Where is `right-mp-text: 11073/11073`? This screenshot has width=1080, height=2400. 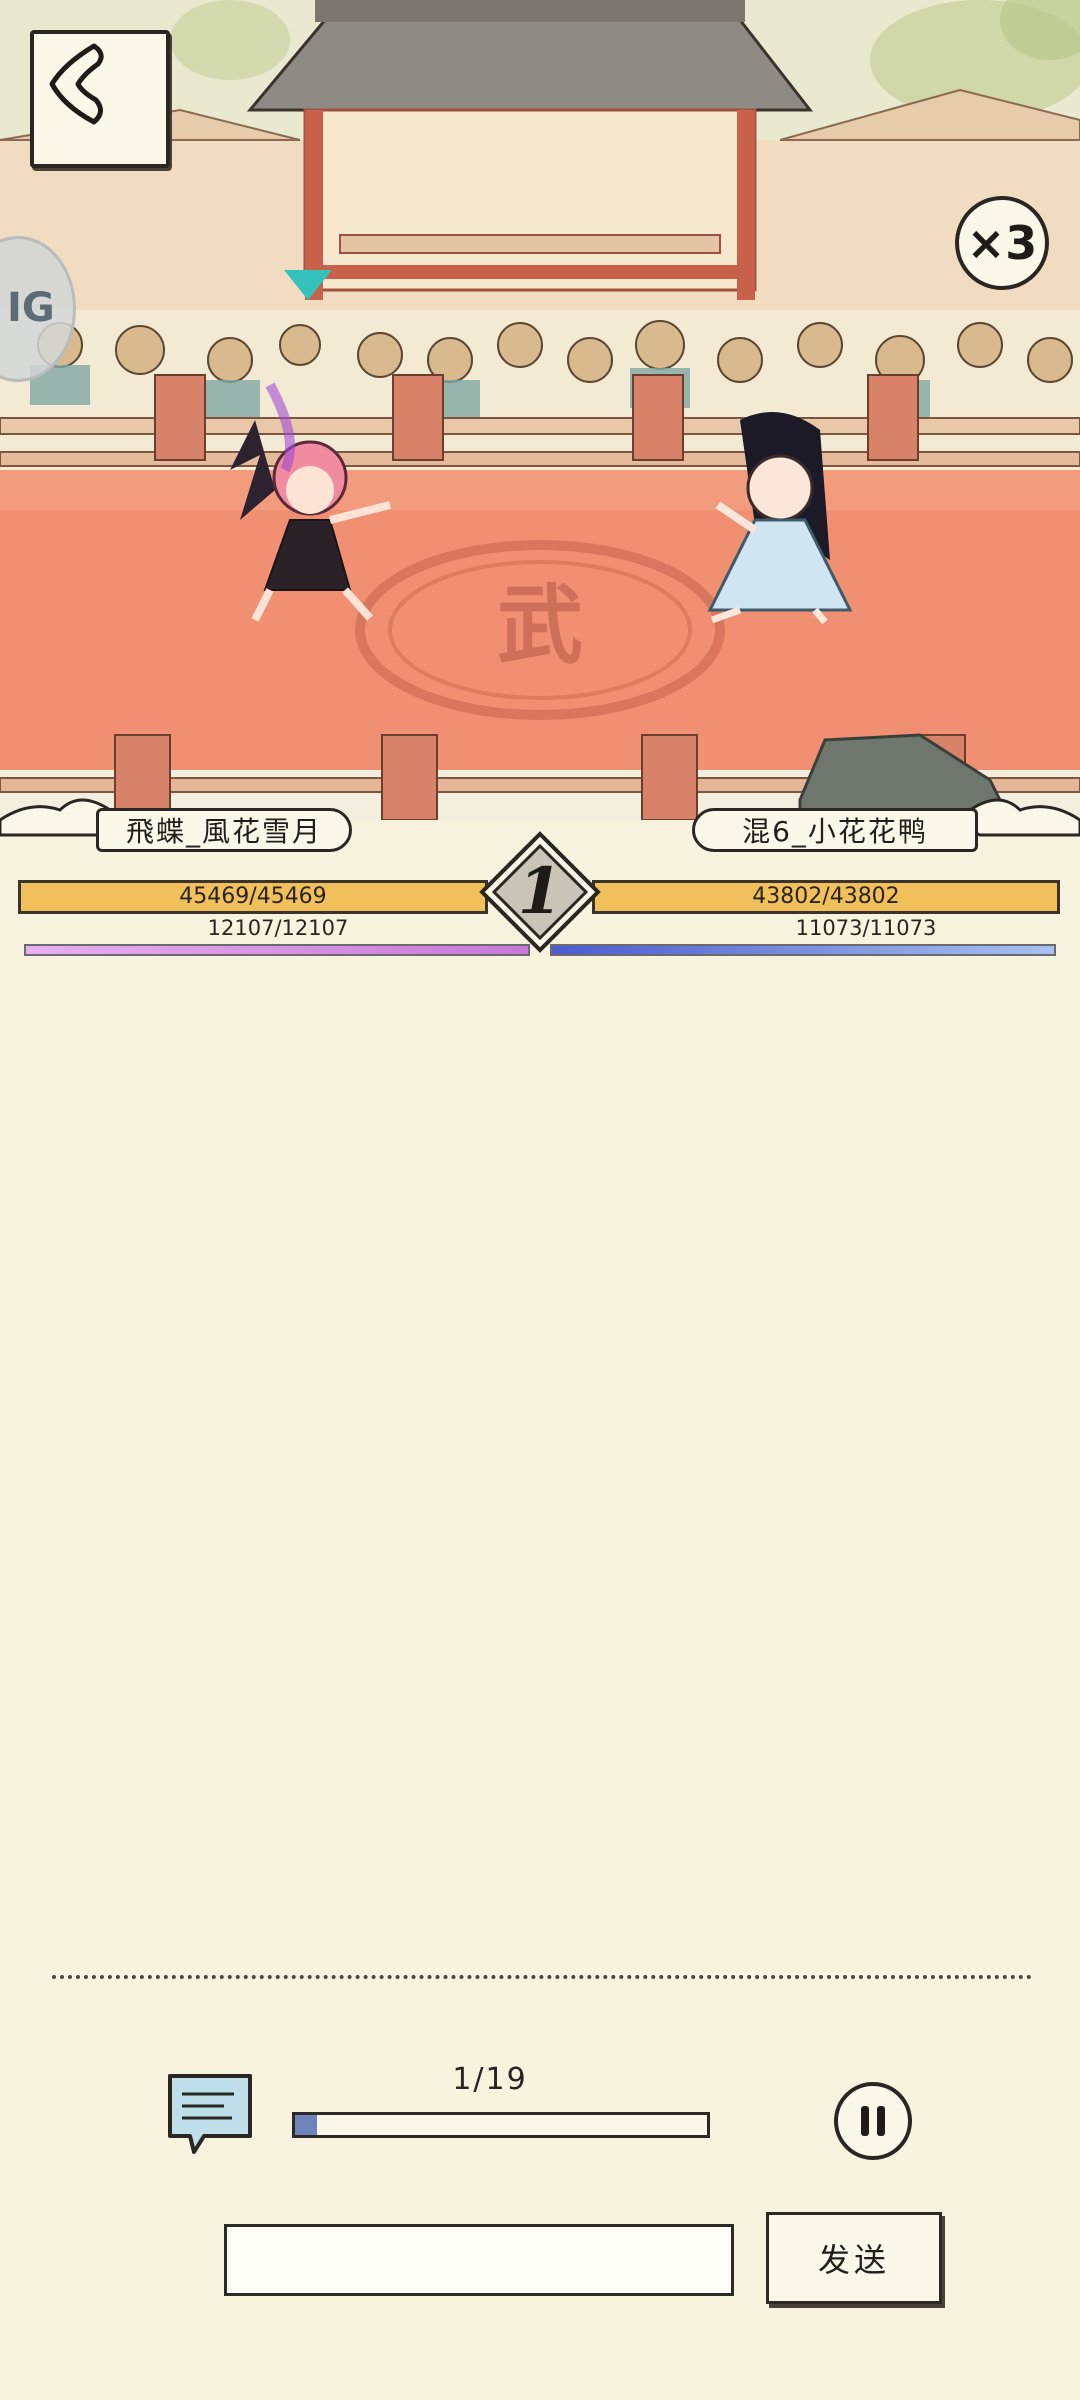 right-mp-text: 11073/11073 is located at coordinates (866, 928).